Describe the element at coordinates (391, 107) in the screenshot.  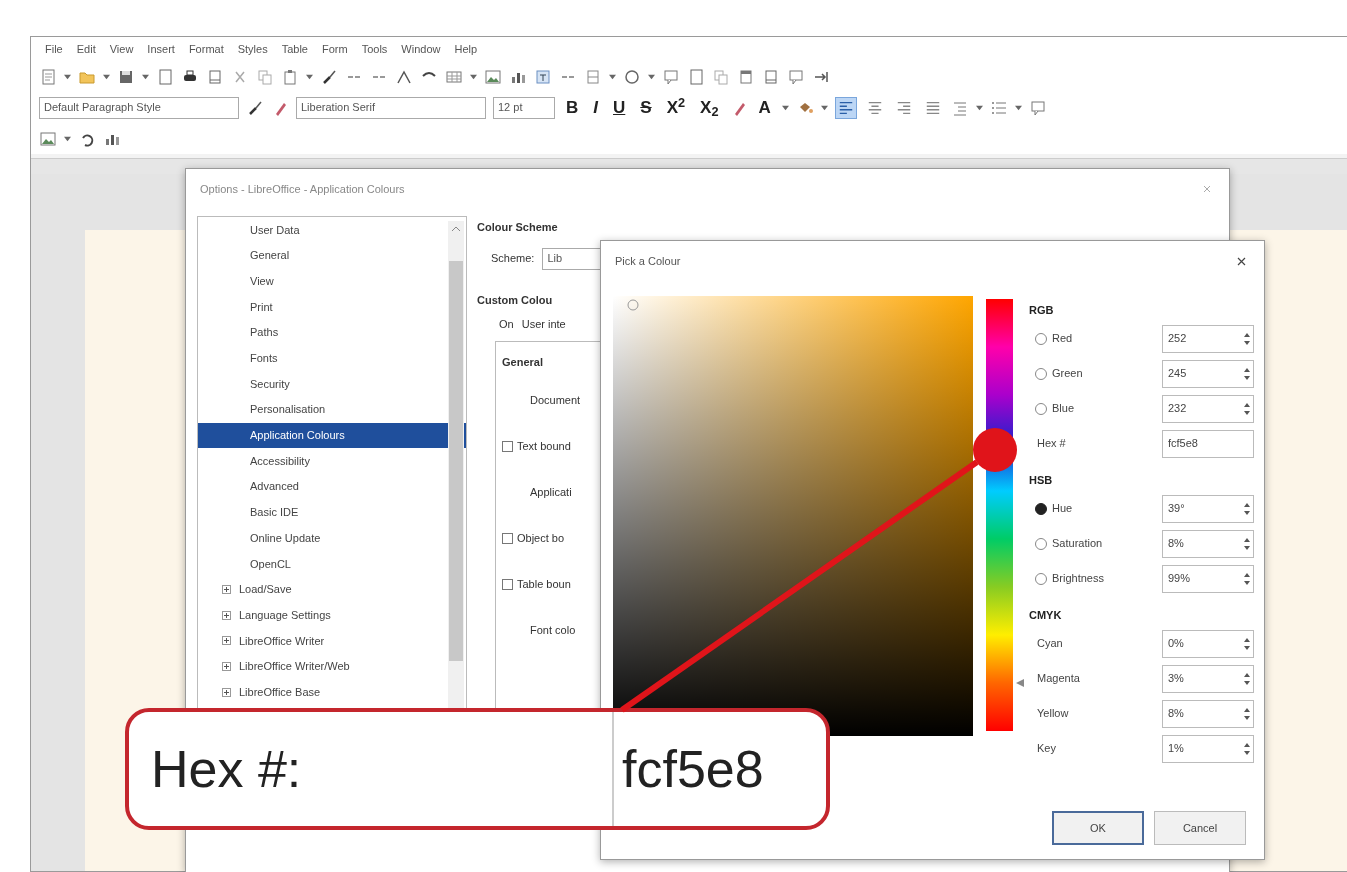
I see `font-name-field: Liberation Serif` at that location.